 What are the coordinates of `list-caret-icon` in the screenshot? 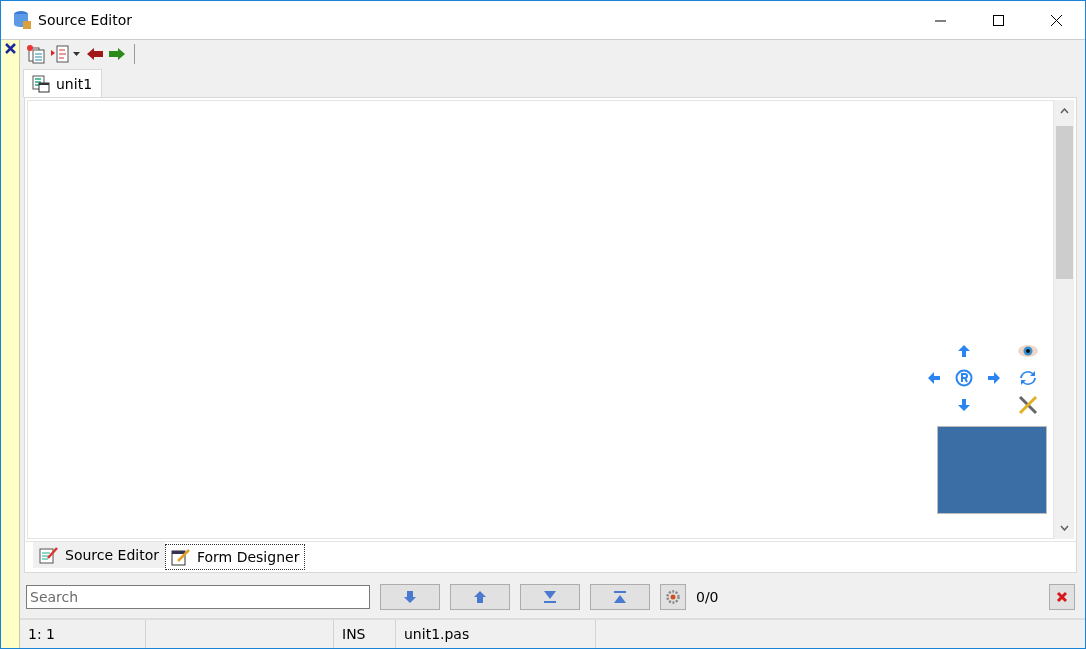 It's located at (66, 54).